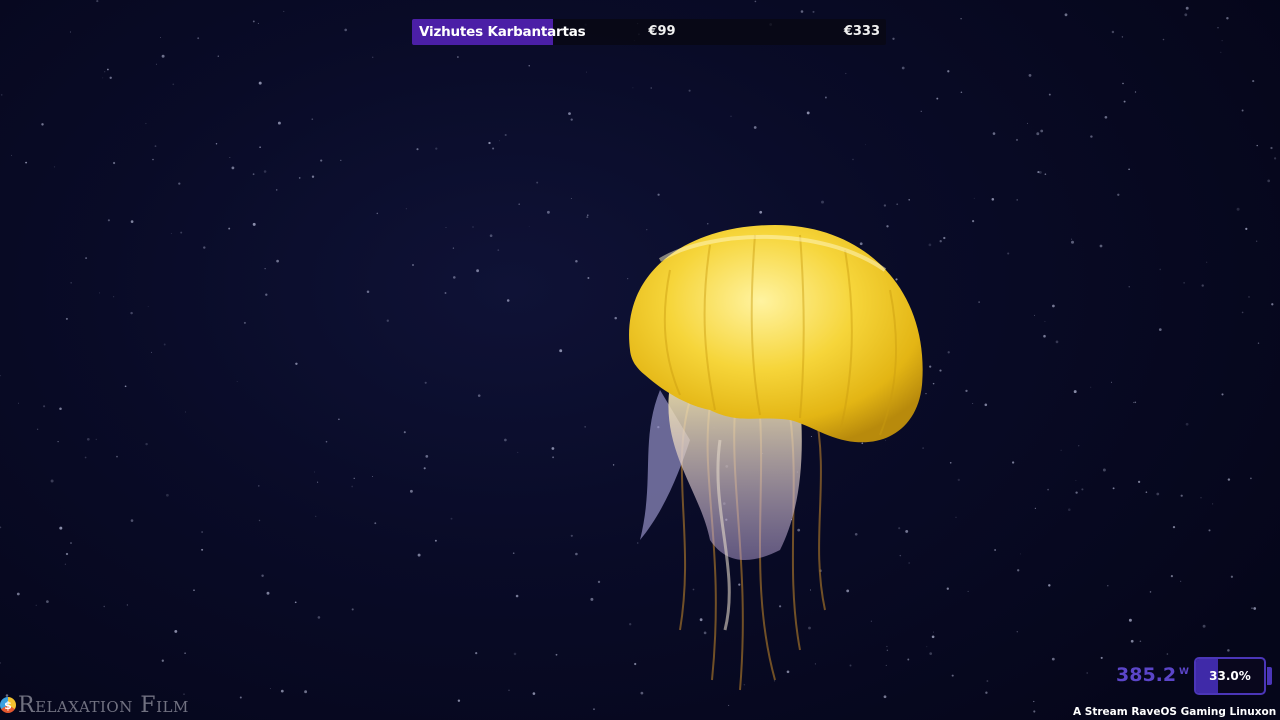  I want to click on power-draw-value: 385.2, so click(1146, 675).